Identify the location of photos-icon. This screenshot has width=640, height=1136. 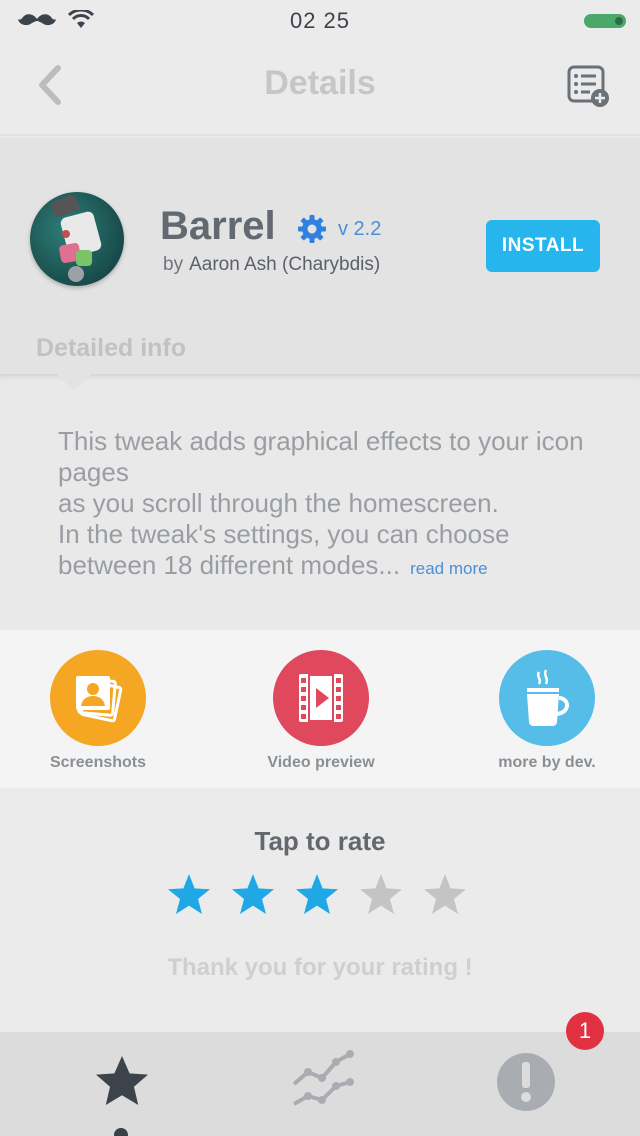
(99, 699).